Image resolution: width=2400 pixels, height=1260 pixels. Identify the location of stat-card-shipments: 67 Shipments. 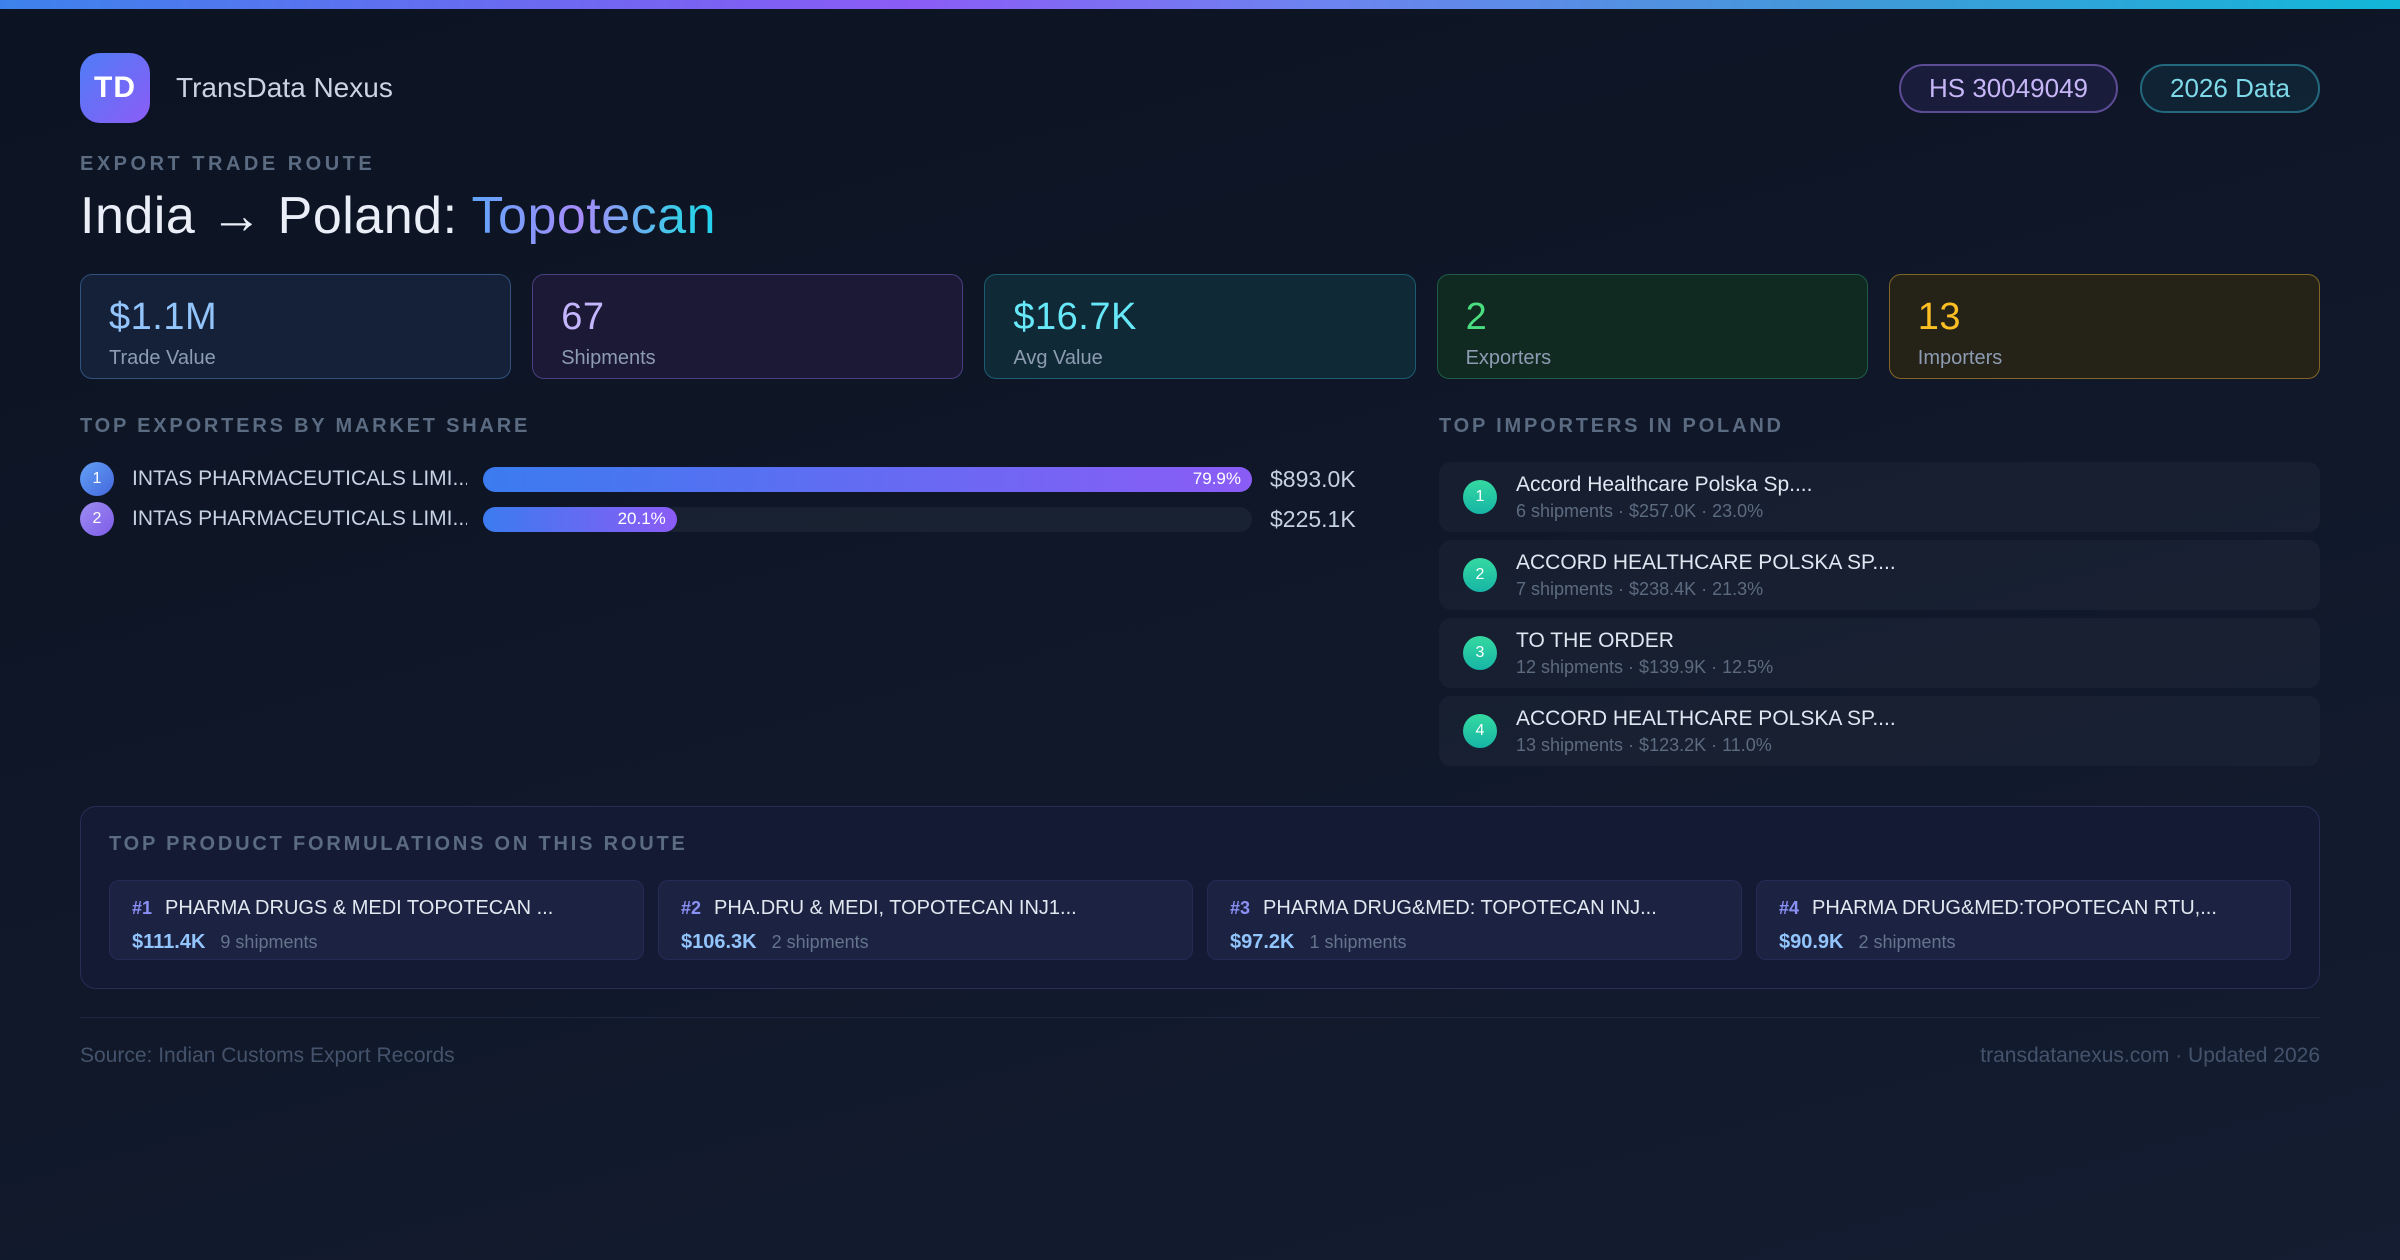
(748, 326).